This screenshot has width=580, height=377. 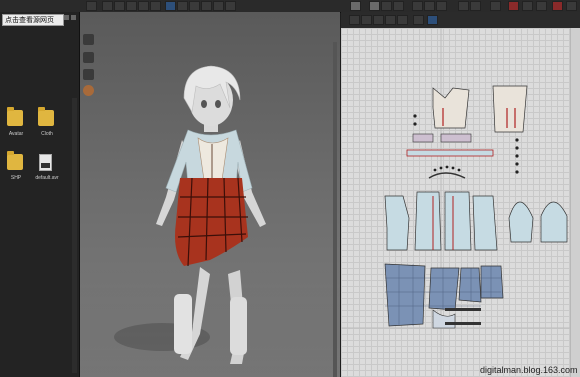 What do you see at coordinates (447, 175) in the screenshot?
I see `collar-piece` at bounding box center [447, 175].